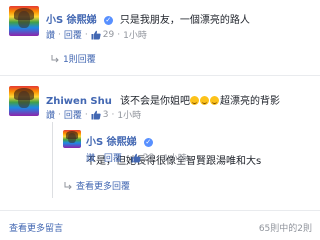 The width and height of the screenshot is (320, 240). Describe the element at coordinates (71, 20) in the screenshot. I see `comment-author: 小S 徐熙娣` at that location.